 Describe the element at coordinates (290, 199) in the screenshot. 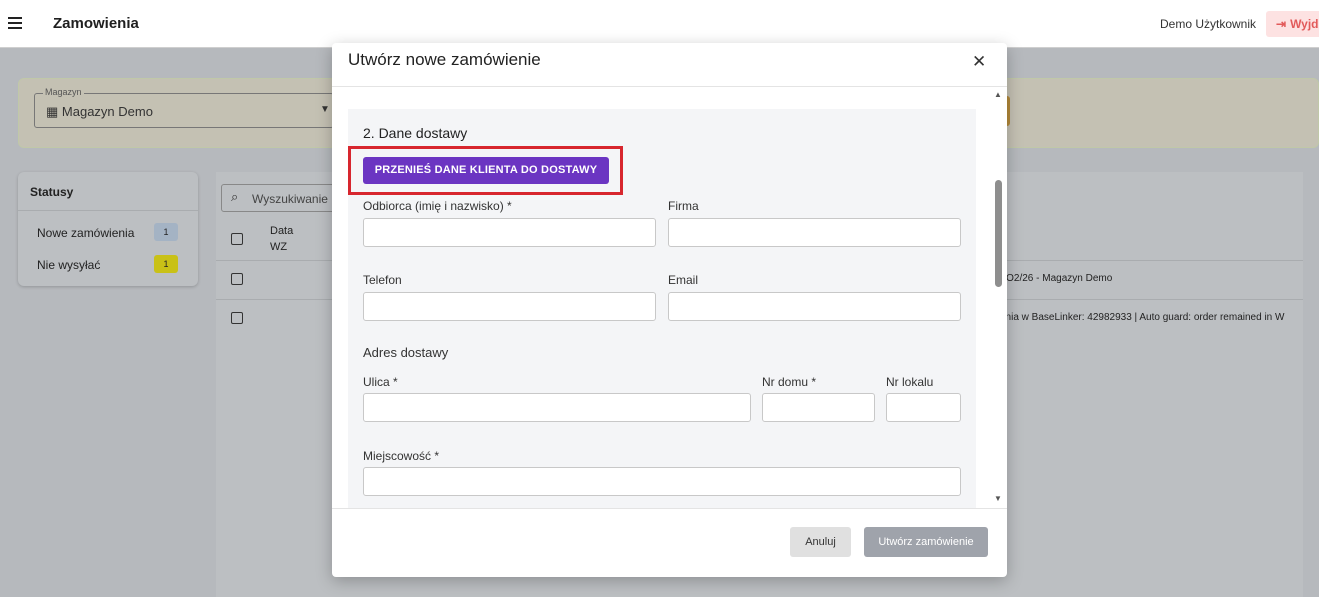

I see `search-placeholder: Wyszukiwanie` at that location.